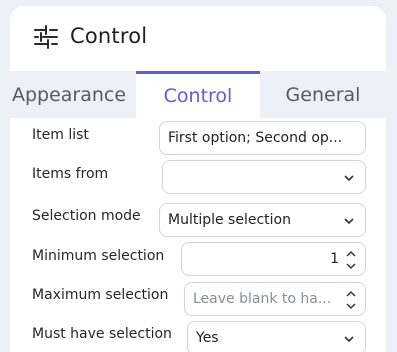 The image size is (397, 352). Describe the element at coordinates (100, 295) in the screenshot. I see `maximum-selection-label: Maximum selection` at that location.